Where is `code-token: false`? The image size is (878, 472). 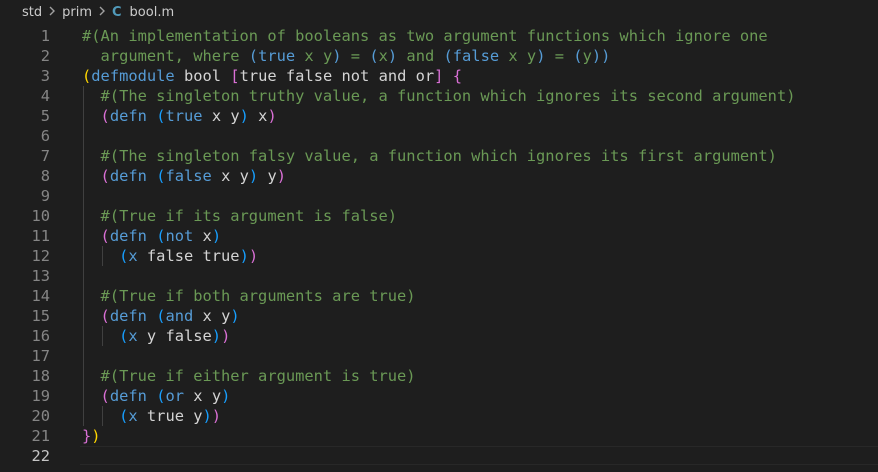
code-token: false is located at coordinates (188, 176).